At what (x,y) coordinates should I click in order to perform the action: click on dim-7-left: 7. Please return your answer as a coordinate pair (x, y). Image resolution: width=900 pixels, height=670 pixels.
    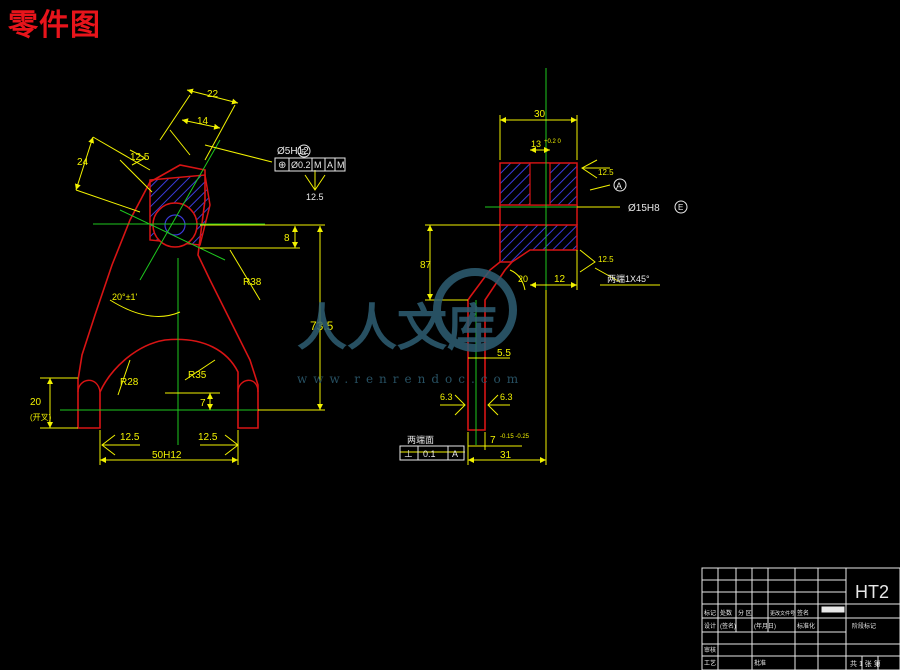
    Looking at the image, I should click on (203, 403).